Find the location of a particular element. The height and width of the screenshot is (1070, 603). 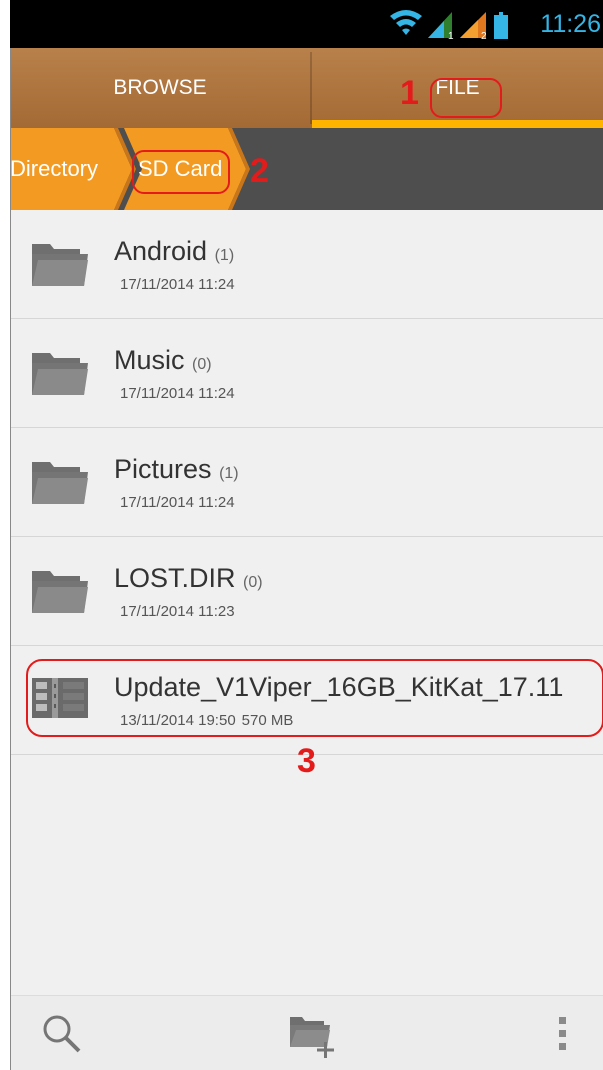

signal-sim1-icon: 1 is located at coordinates (441, 26).